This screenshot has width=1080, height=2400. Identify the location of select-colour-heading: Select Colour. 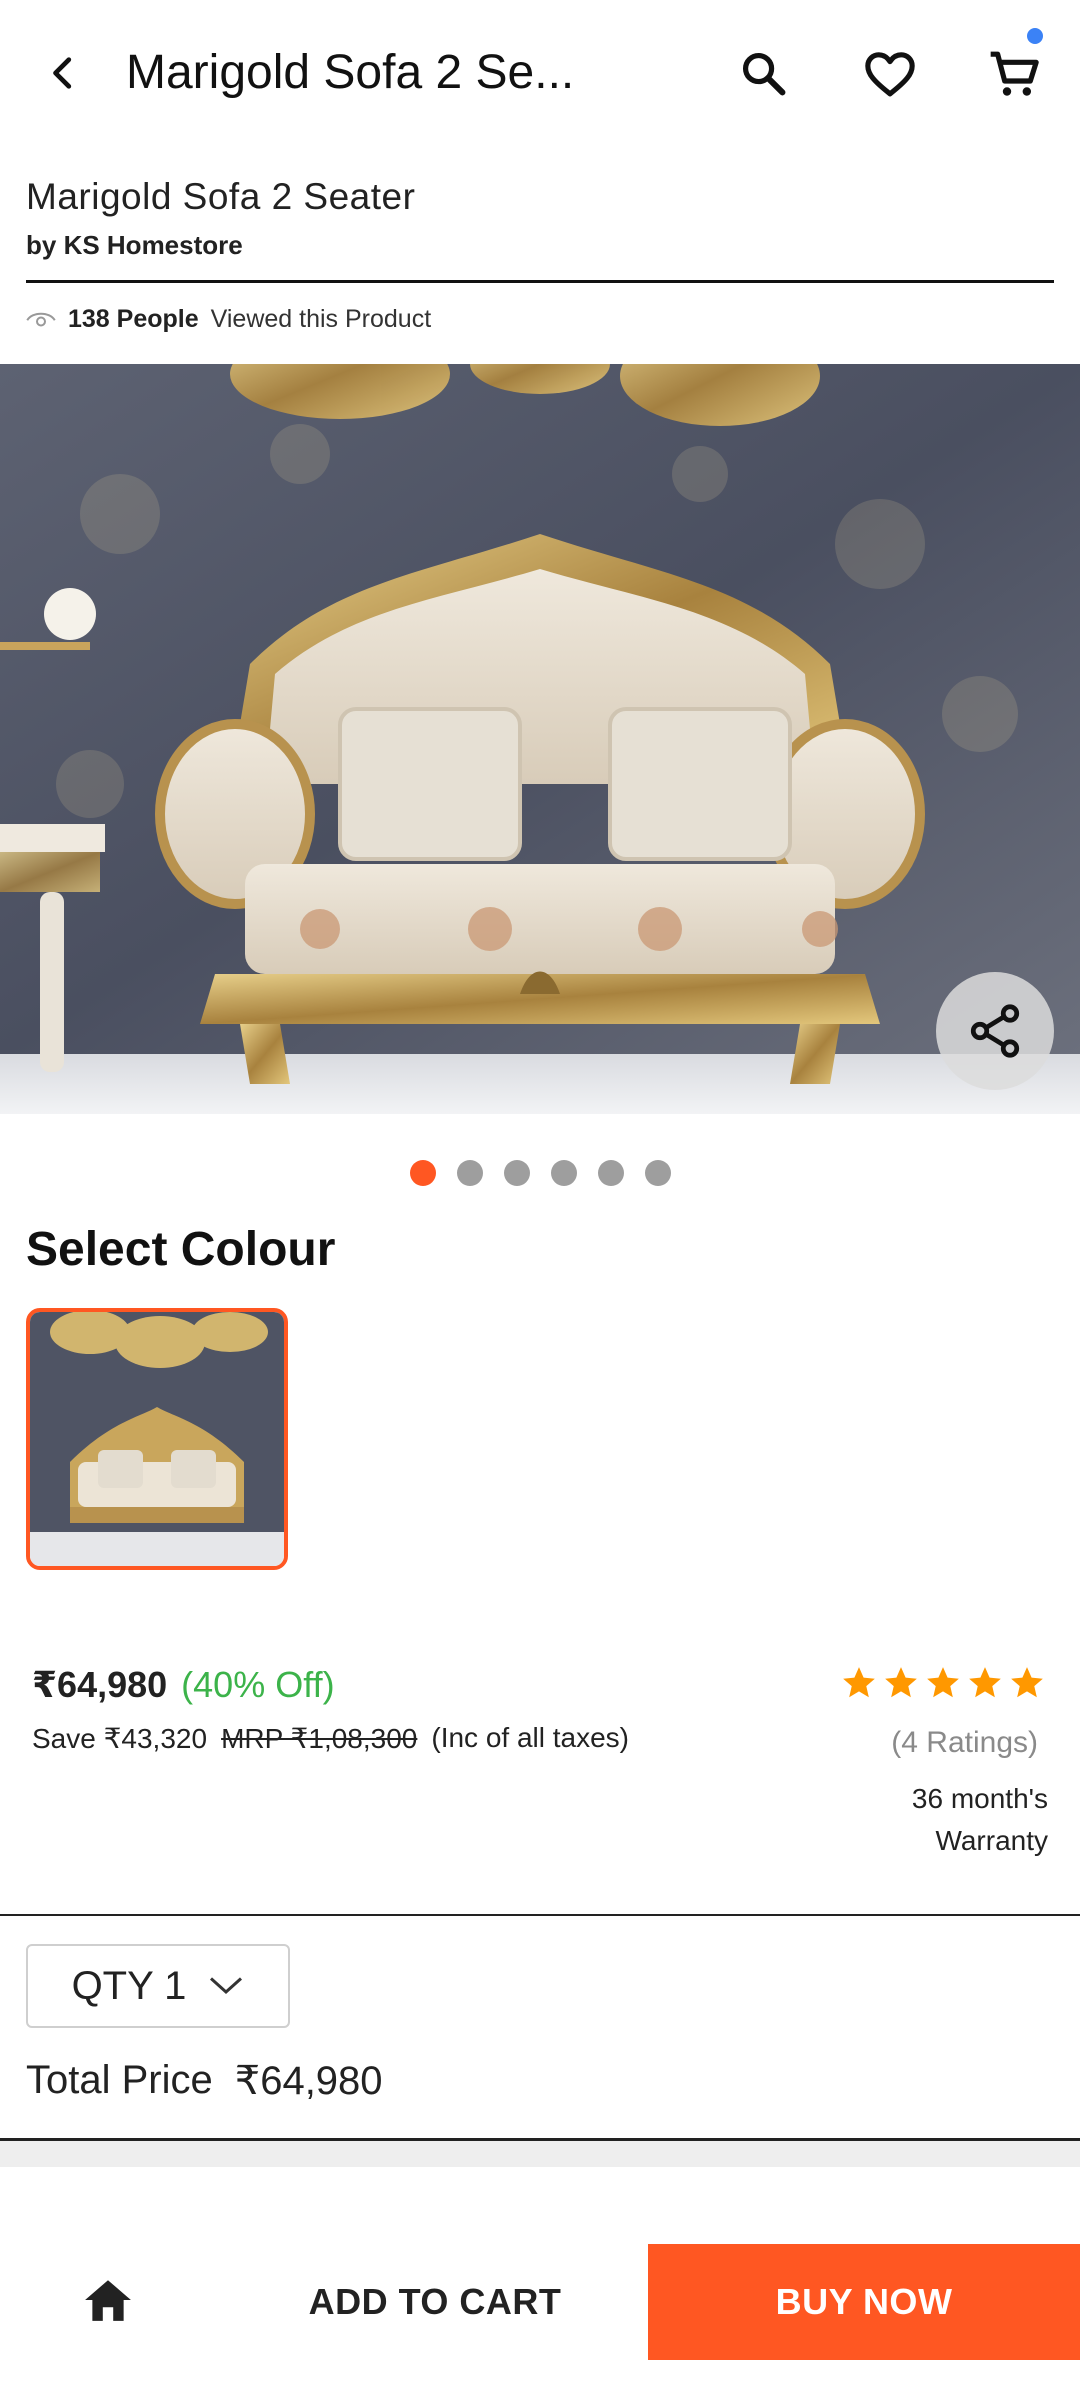
(181, 1249).